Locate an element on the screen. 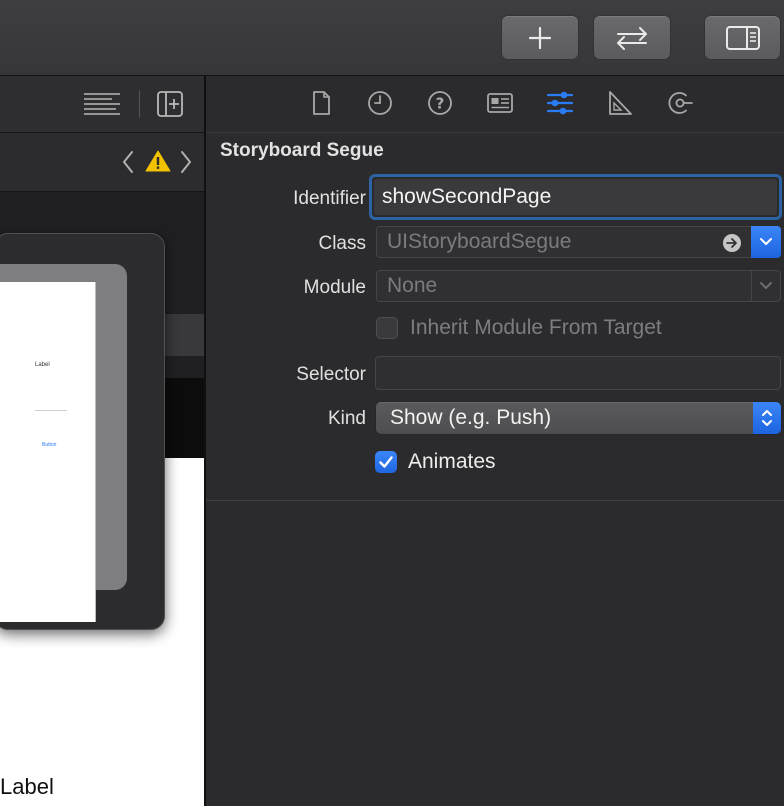 The width and height of the screenshot is (784, 806). jump-bar is located at coordinates (102, 162).